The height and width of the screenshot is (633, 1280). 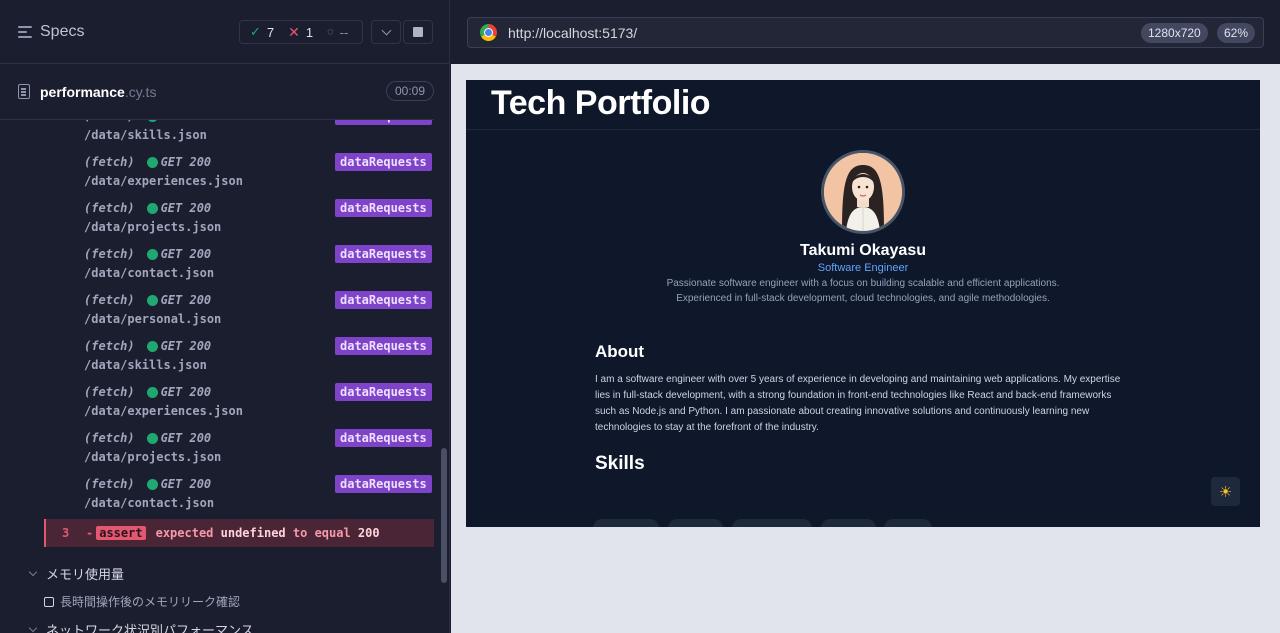 I want to click on test-memory-leak: 長時間操作後のメモリリーク確認, so click(x=142, y=601).